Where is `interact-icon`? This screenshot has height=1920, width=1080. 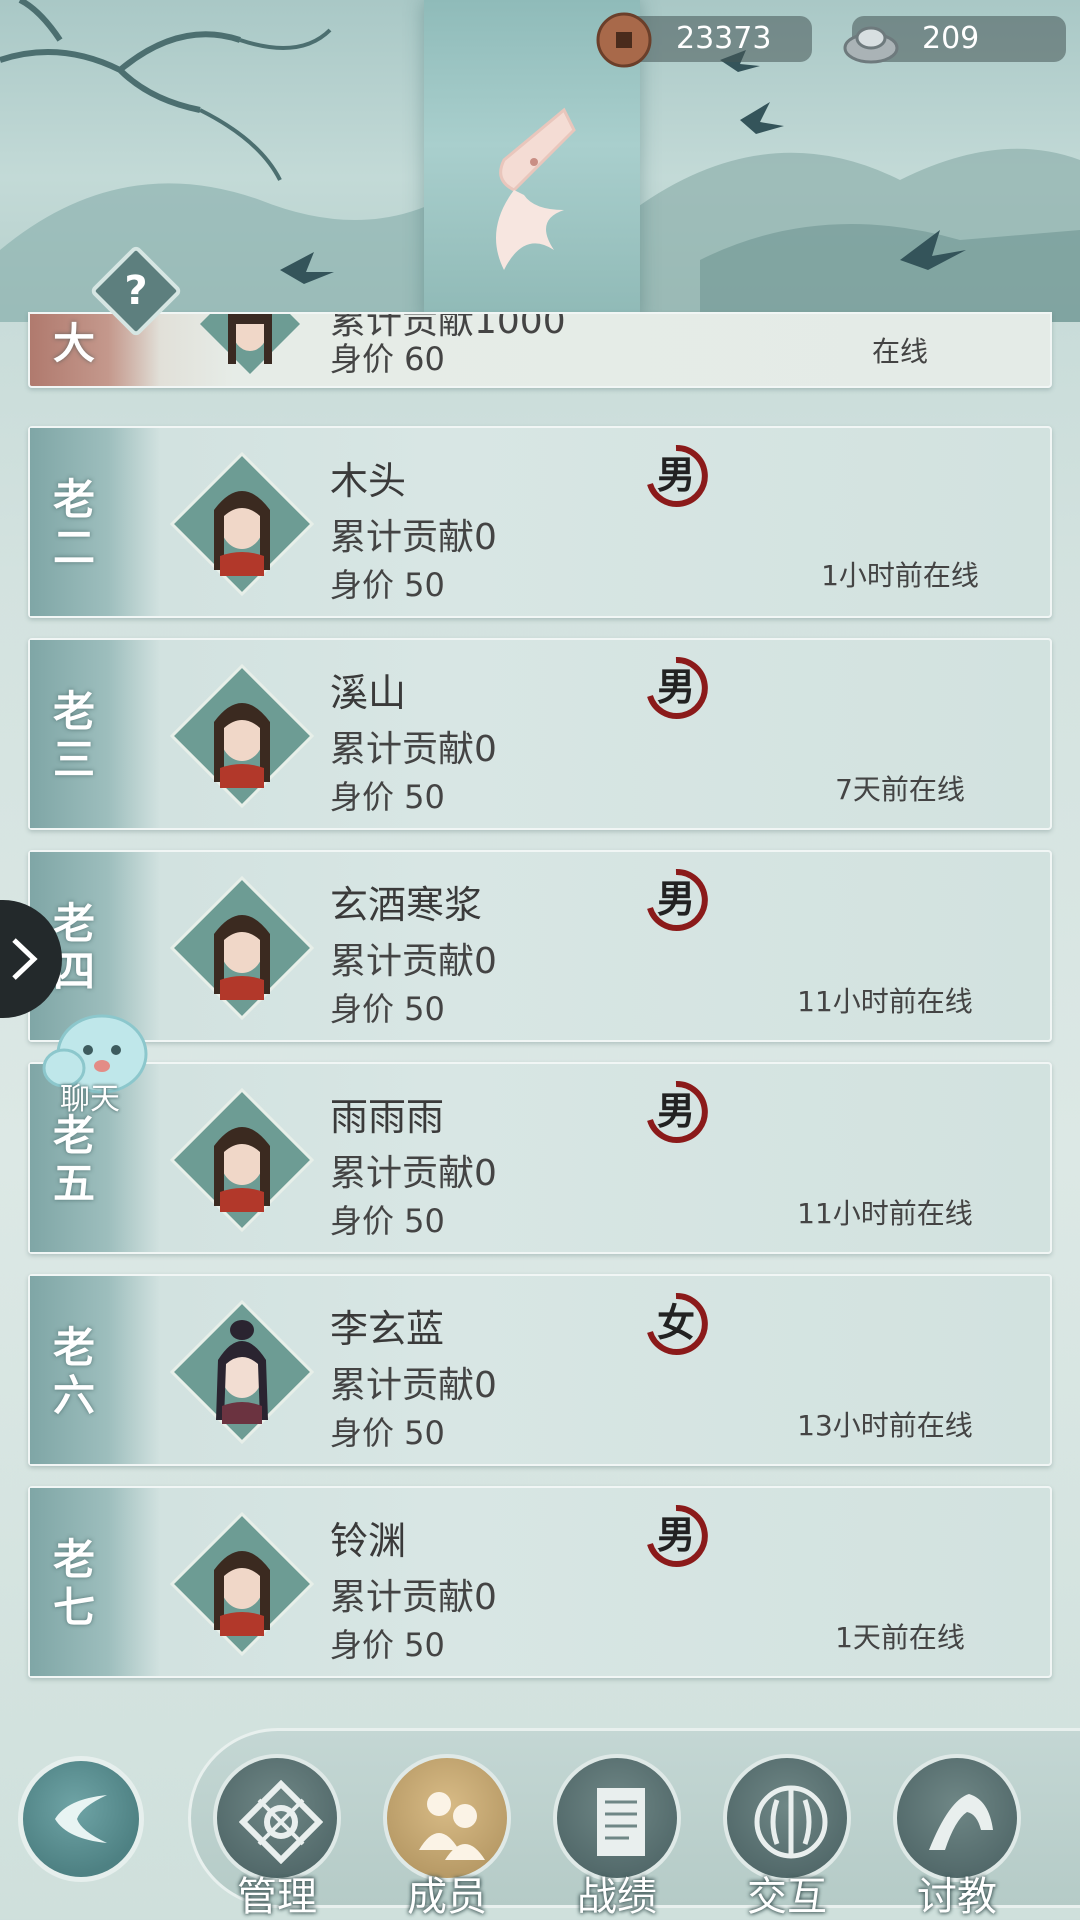
interact-icon is located at coordinates (791, 1822).